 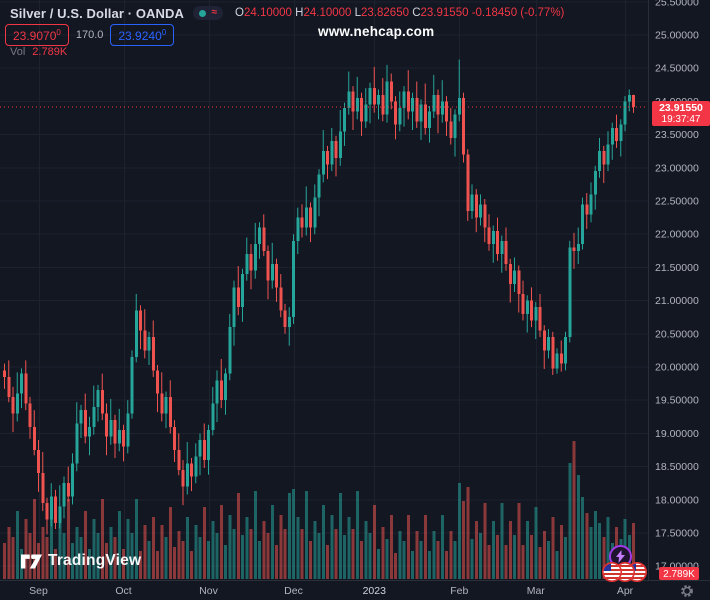 What do you see at coordinates (677, 168) in the screenshot?
I see `price-axis-label: 23.00000` at bounding box center [677, 168].